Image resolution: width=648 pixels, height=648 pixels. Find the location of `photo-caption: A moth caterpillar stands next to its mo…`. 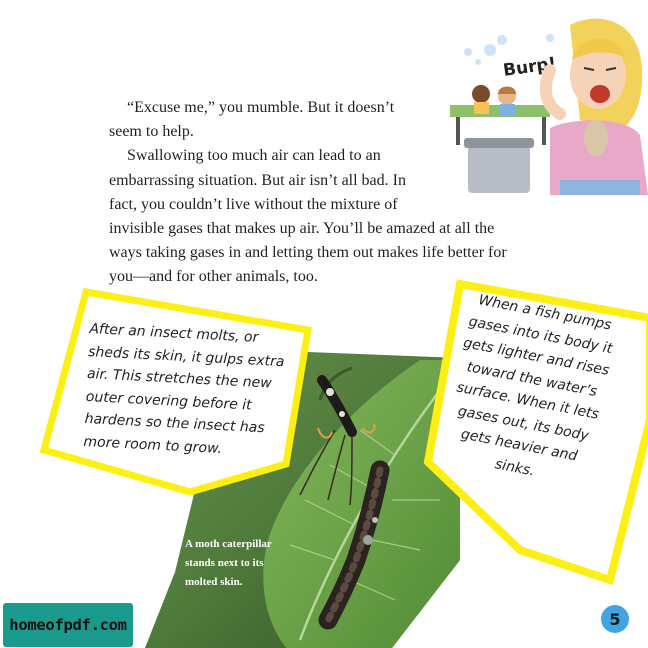

photo-caption: A moth caterpillar stands next to its mo… is located at coordinates (240, 563).